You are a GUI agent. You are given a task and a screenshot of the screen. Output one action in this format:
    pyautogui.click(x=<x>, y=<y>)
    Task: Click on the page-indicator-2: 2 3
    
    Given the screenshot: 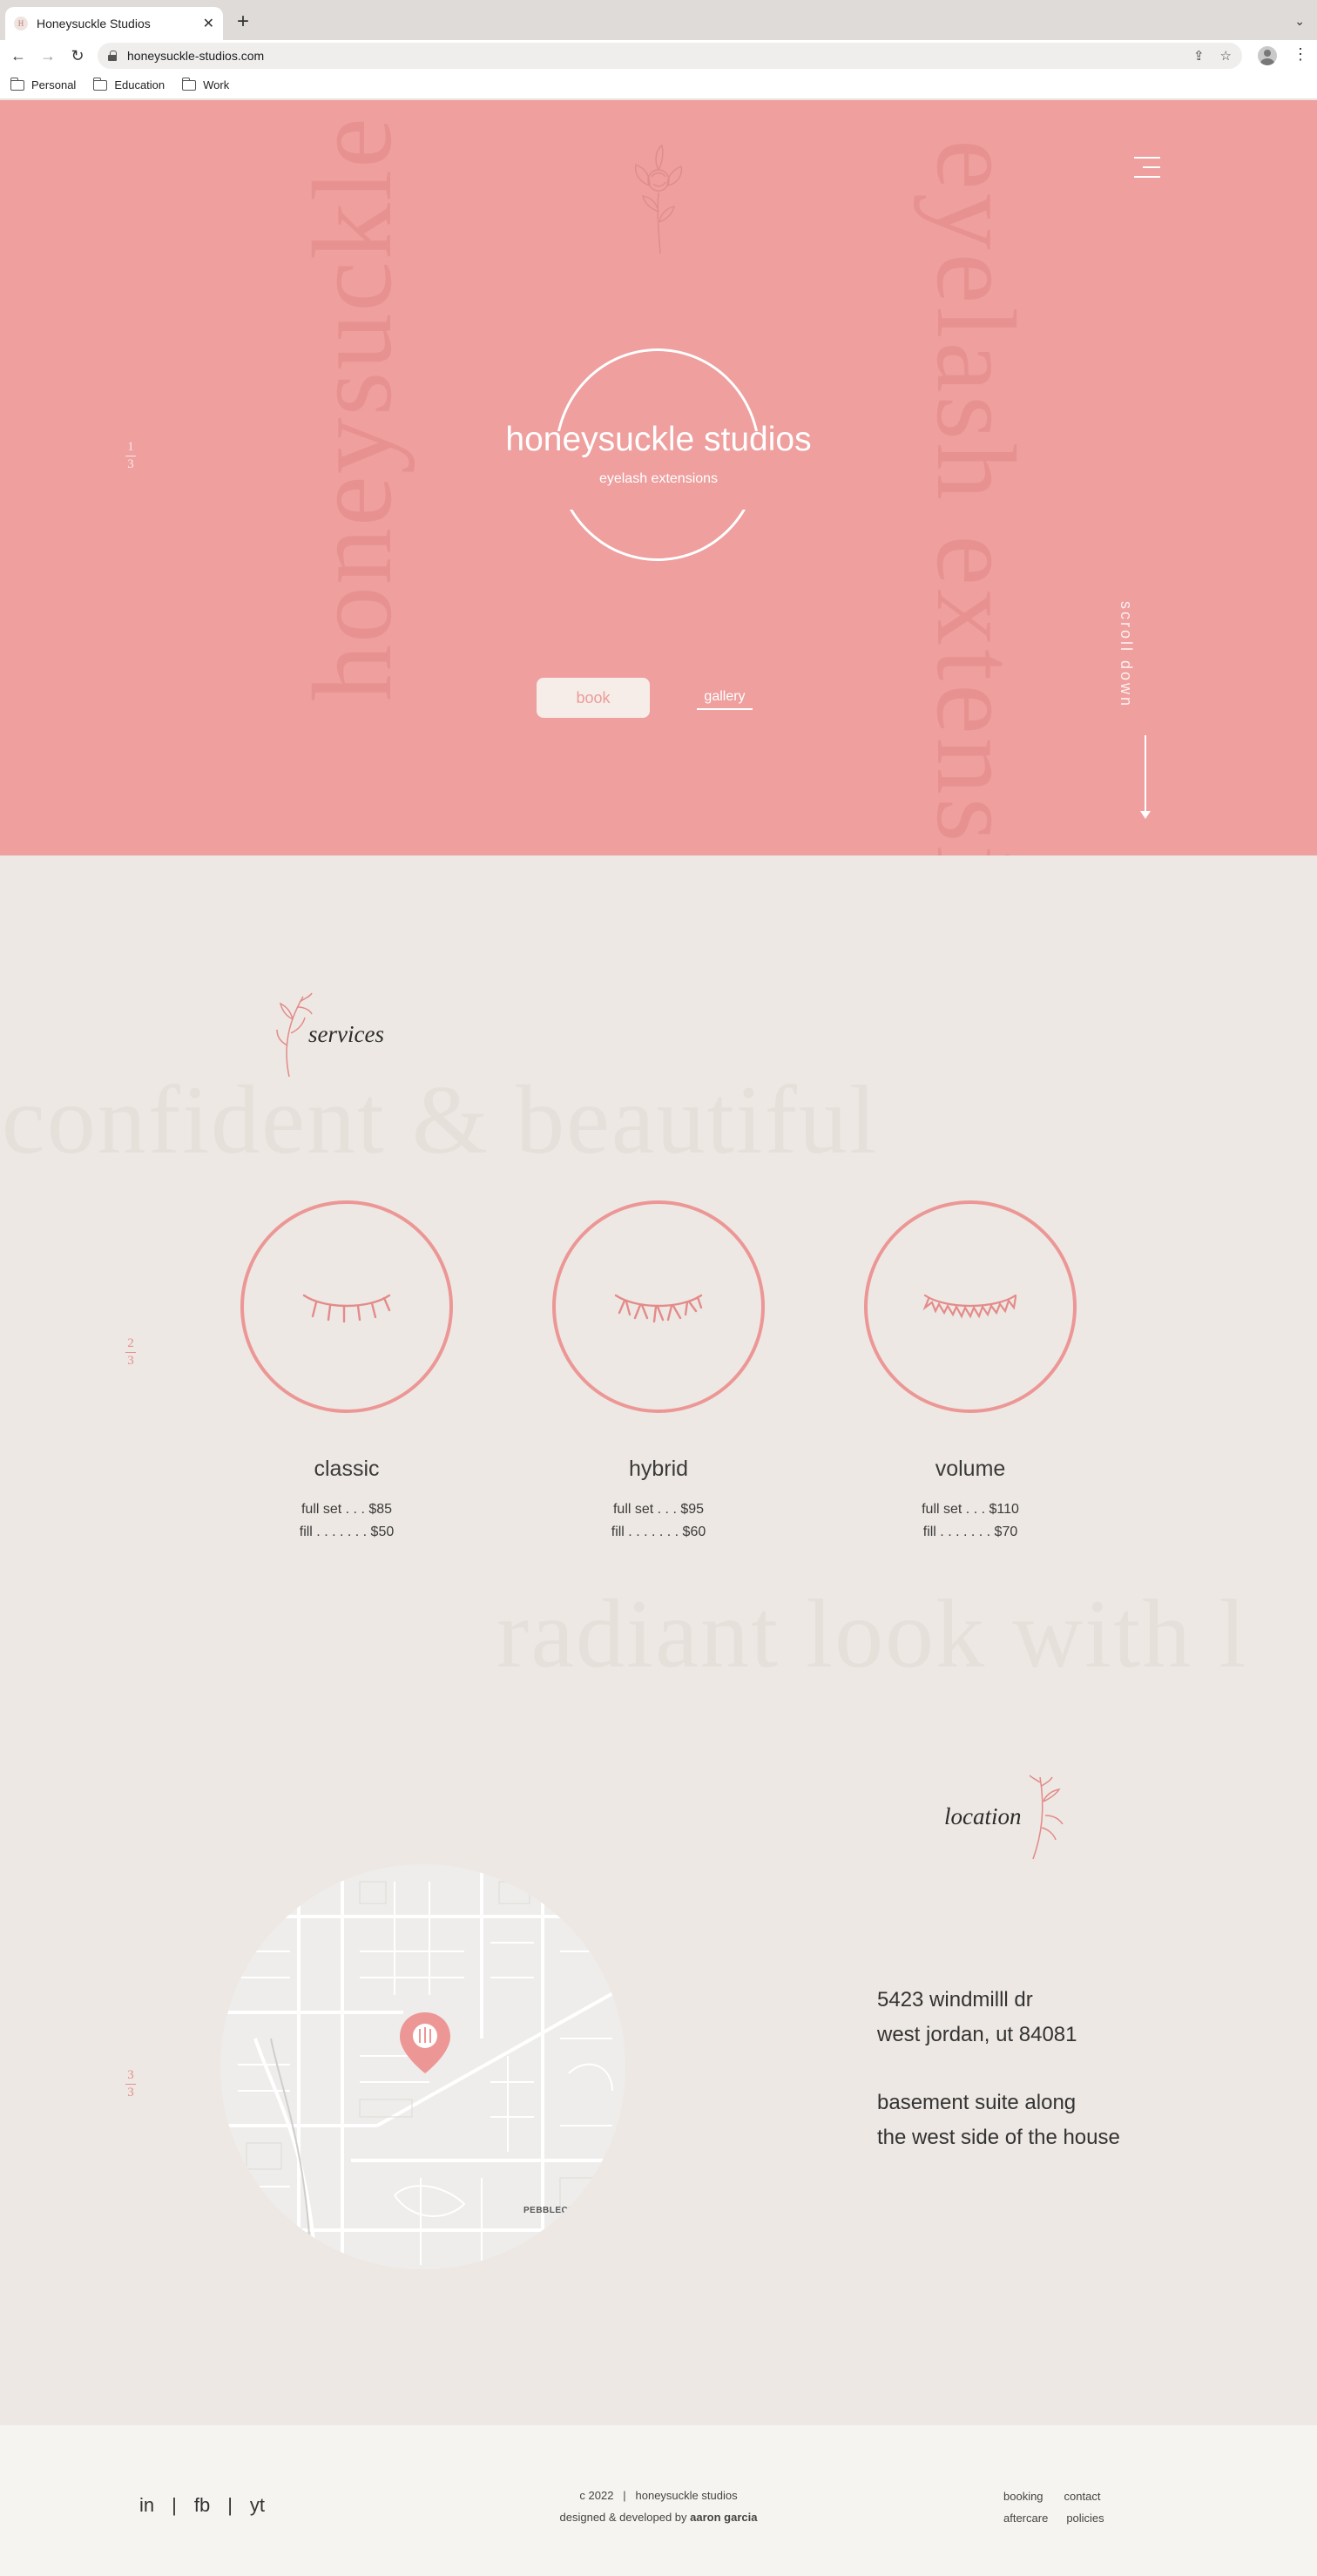 What is the action you would take?
    pyautogui.click(x=130, y=1352)
    